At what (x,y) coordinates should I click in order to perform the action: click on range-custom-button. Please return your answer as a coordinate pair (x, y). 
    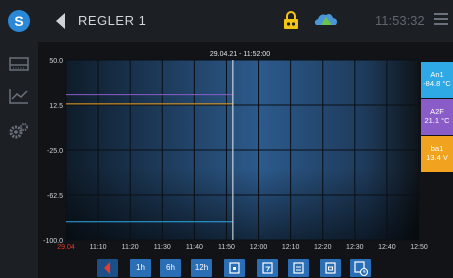
    Looking at the image, I should click on (360, 268).